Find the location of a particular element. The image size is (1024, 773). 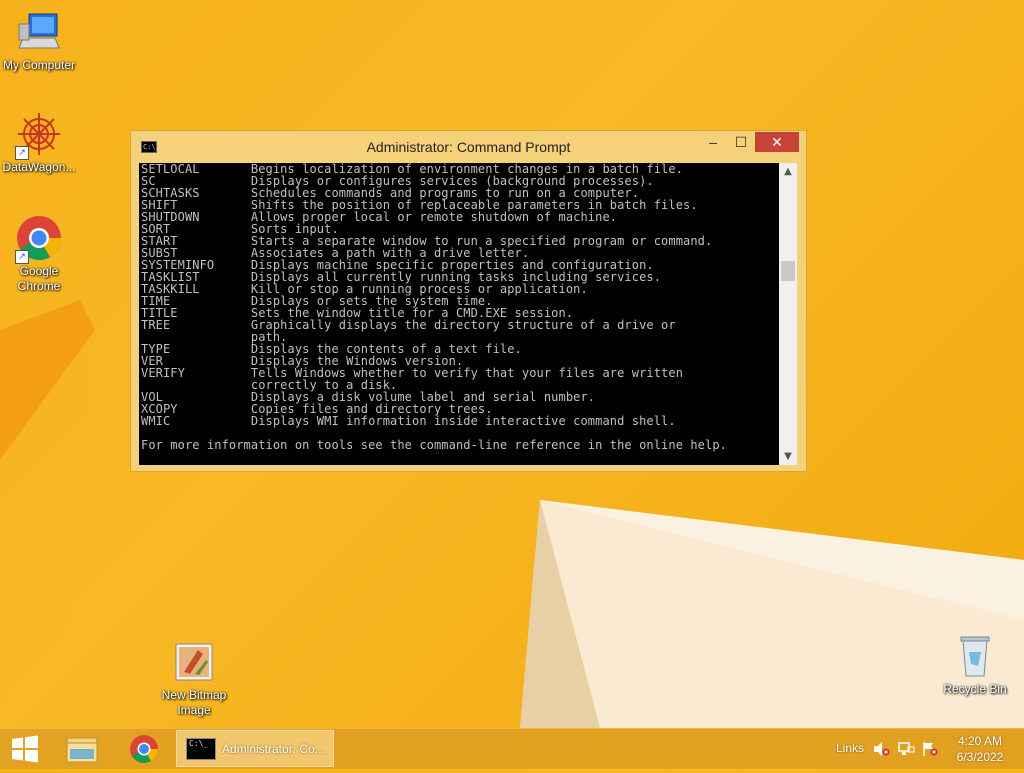

desktop-icon-label: Recycle Bin is located at coordinates (975, 689).